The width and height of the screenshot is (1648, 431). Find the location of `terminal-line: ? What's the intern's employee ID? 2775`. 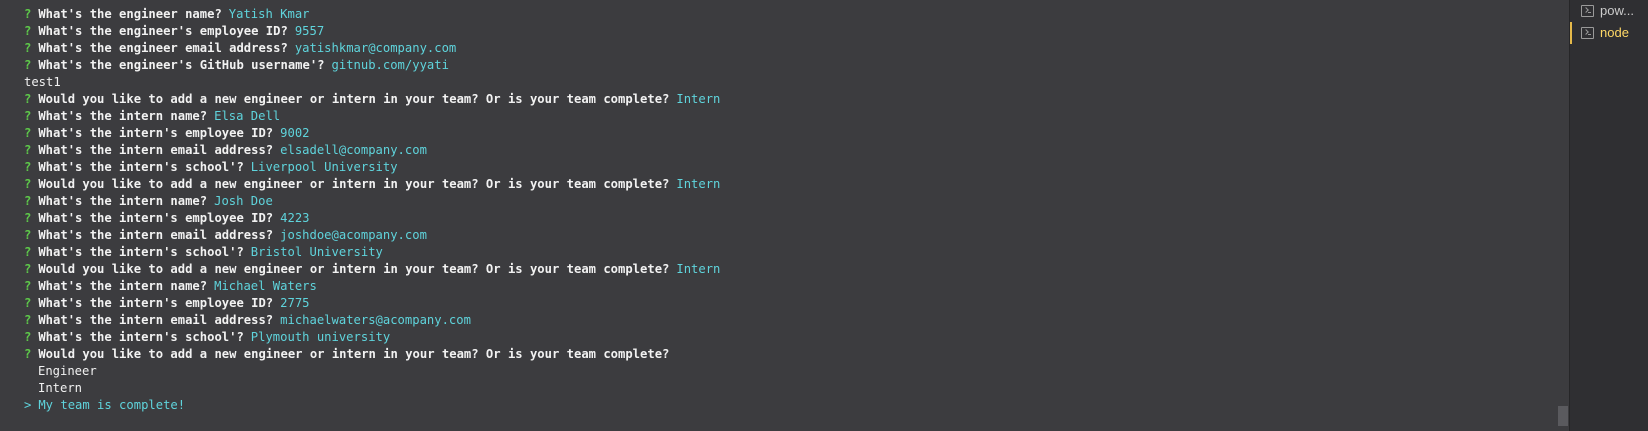

terminal-line: ? What's the intern's employee ID? 2775 is located at coordinates (372, 303).